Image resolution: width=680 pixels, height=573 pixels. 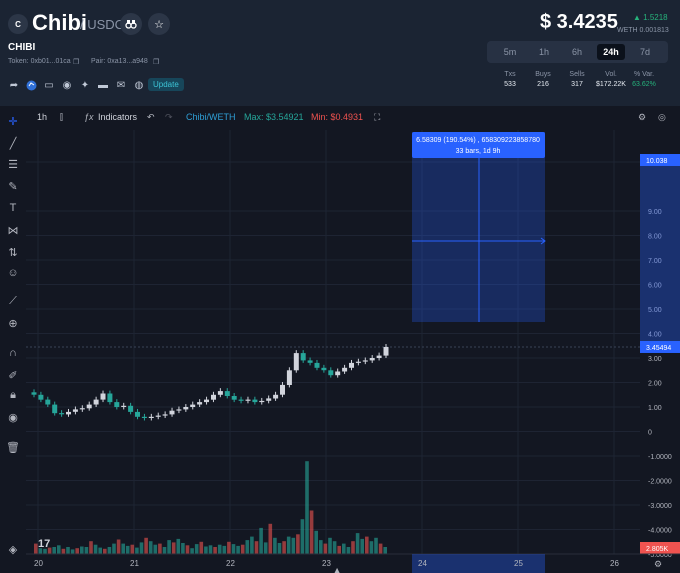 I want to click on stat-value: 317, so click(x=577, y=84).